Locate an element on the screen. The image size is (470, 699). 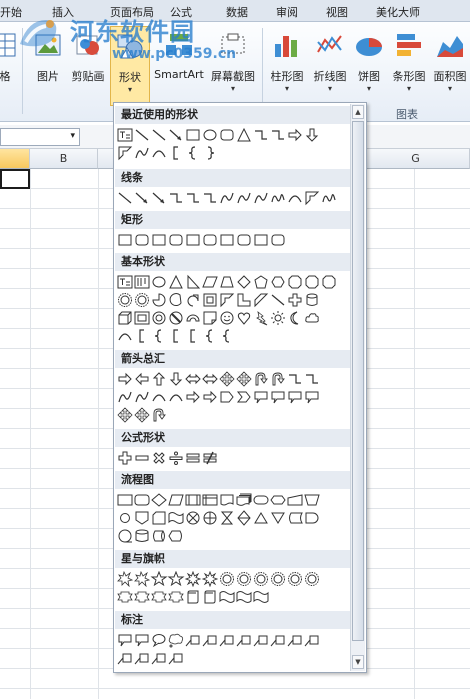
column-chart-arrow-icon: ▾ is located at coordinates (286, 88).